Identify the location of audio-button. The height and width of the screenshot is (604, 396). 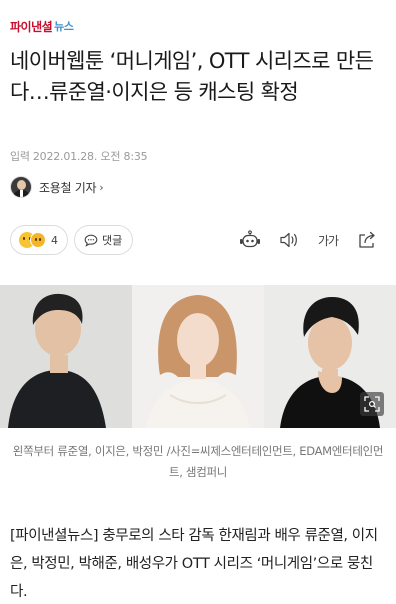
(289, 240).